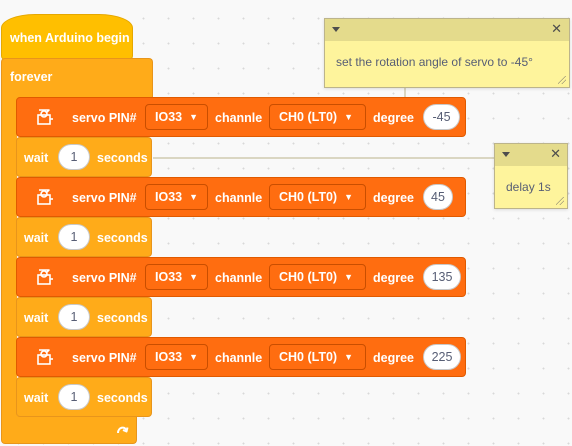 This screenshot has height=446, width=572. Describe the element at coordinates (438, 197) in the screenshot. I see `degree-input: 45` at that location.